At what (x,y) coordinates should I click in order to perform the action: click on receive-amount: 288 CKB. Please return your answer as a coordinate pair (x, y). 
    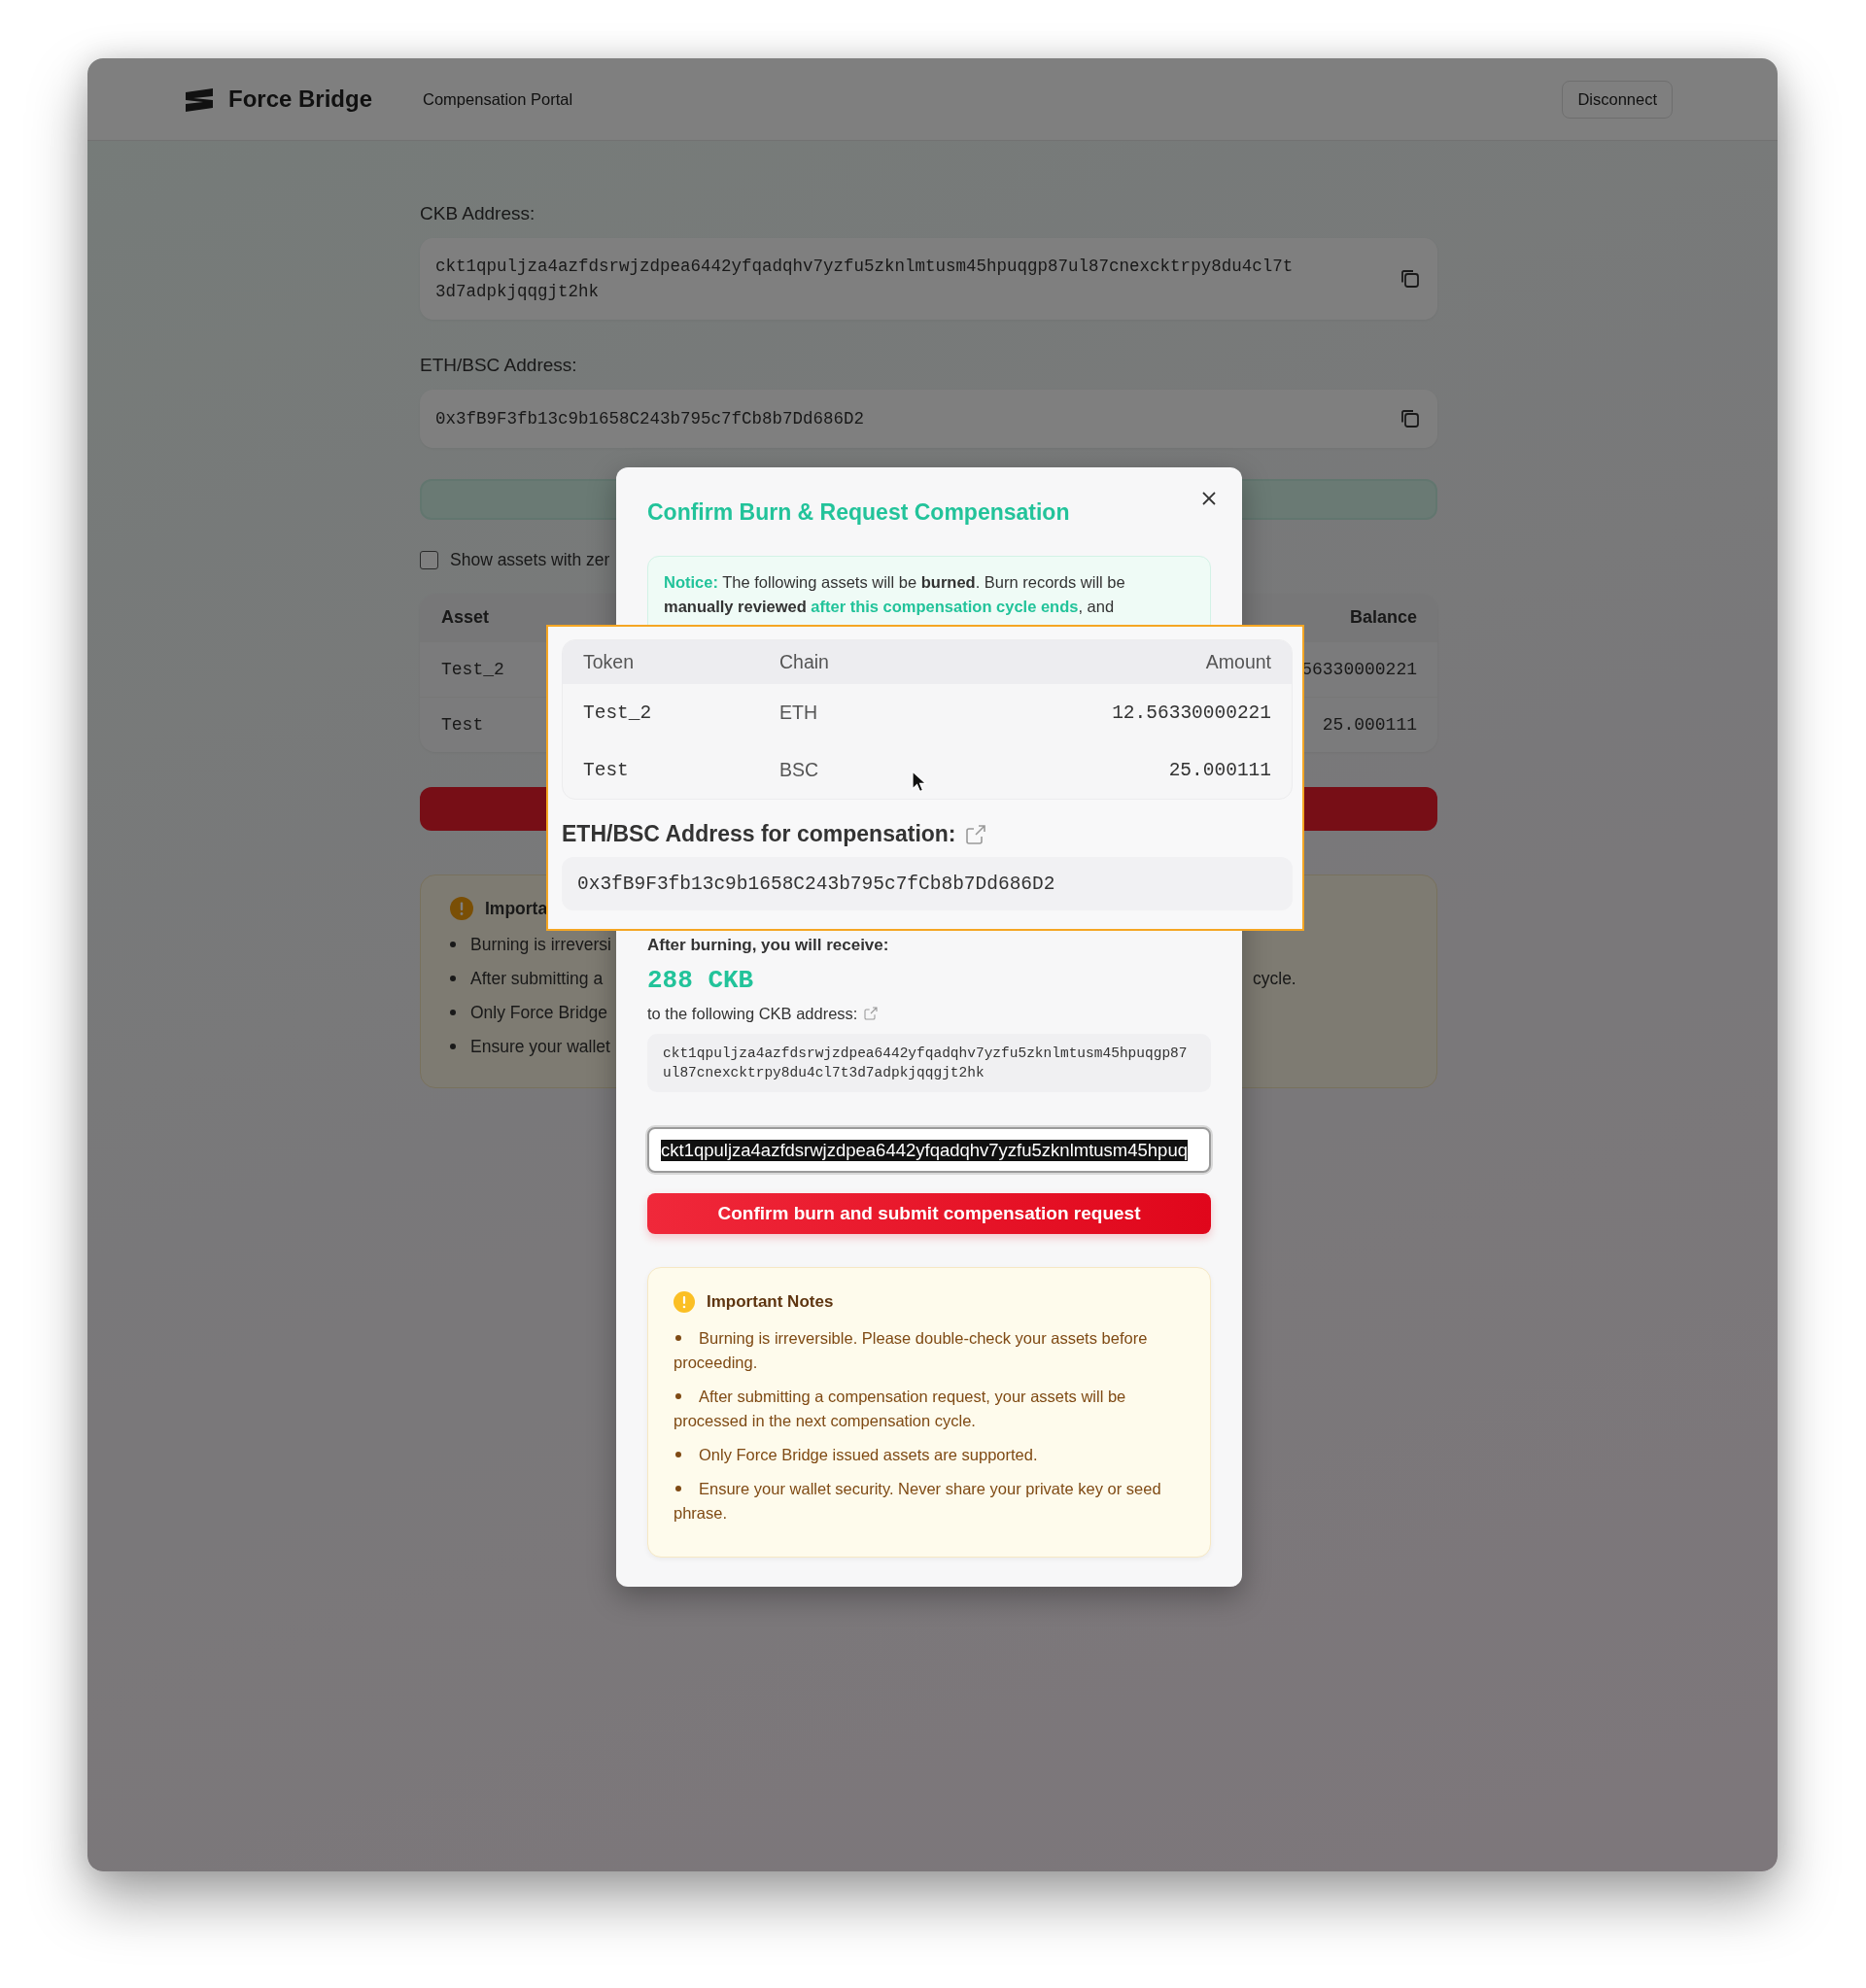
    Looking at the image, I should click on (701, 981).